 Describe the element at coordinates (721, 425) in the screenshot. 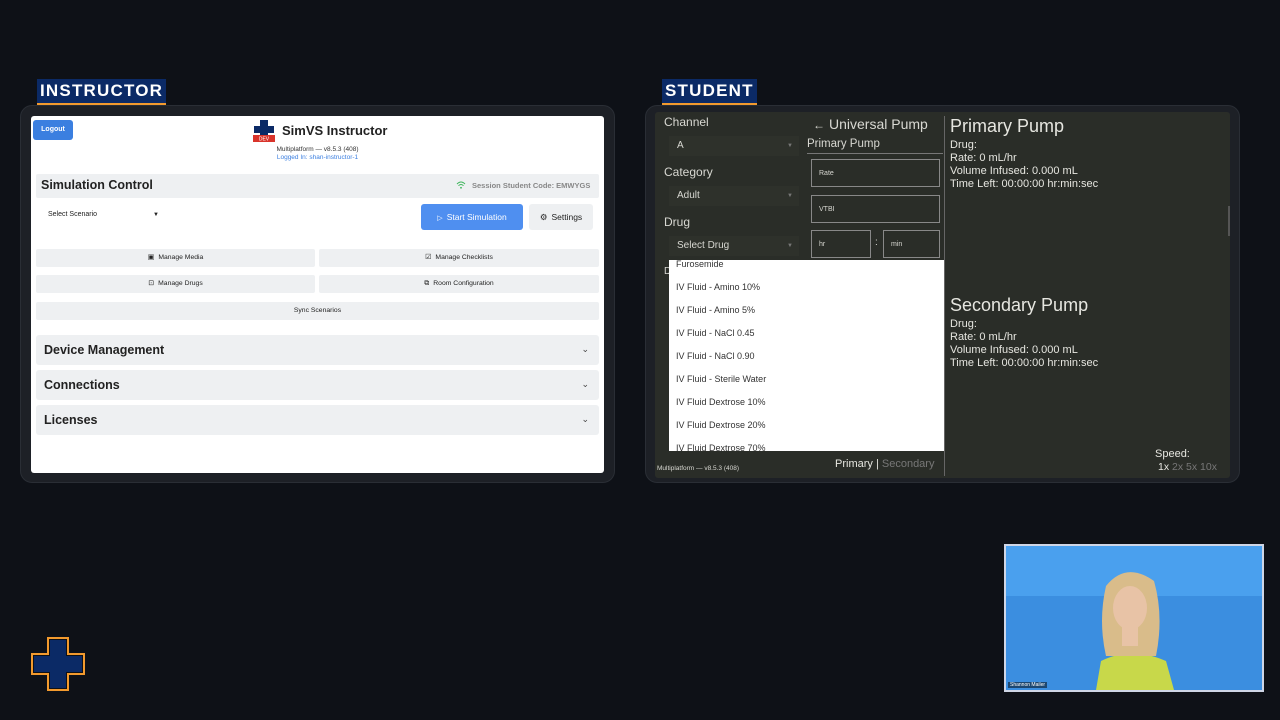

I see `list-item: IV Fluid Dextrose 20%` at that location.